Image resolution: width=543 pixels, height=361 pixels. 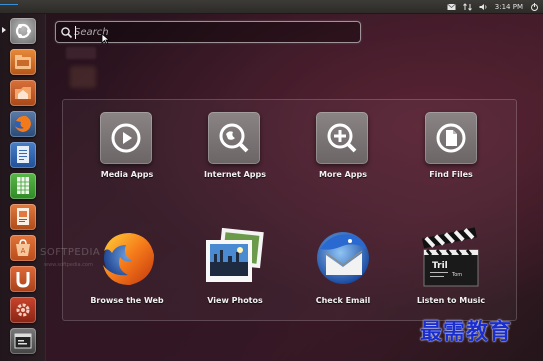 What do you see at coordinates (70, 252) in the screenshot?
I see `softpedia-watermark: SOFTPEDIA` at bounding box center [70, 252].